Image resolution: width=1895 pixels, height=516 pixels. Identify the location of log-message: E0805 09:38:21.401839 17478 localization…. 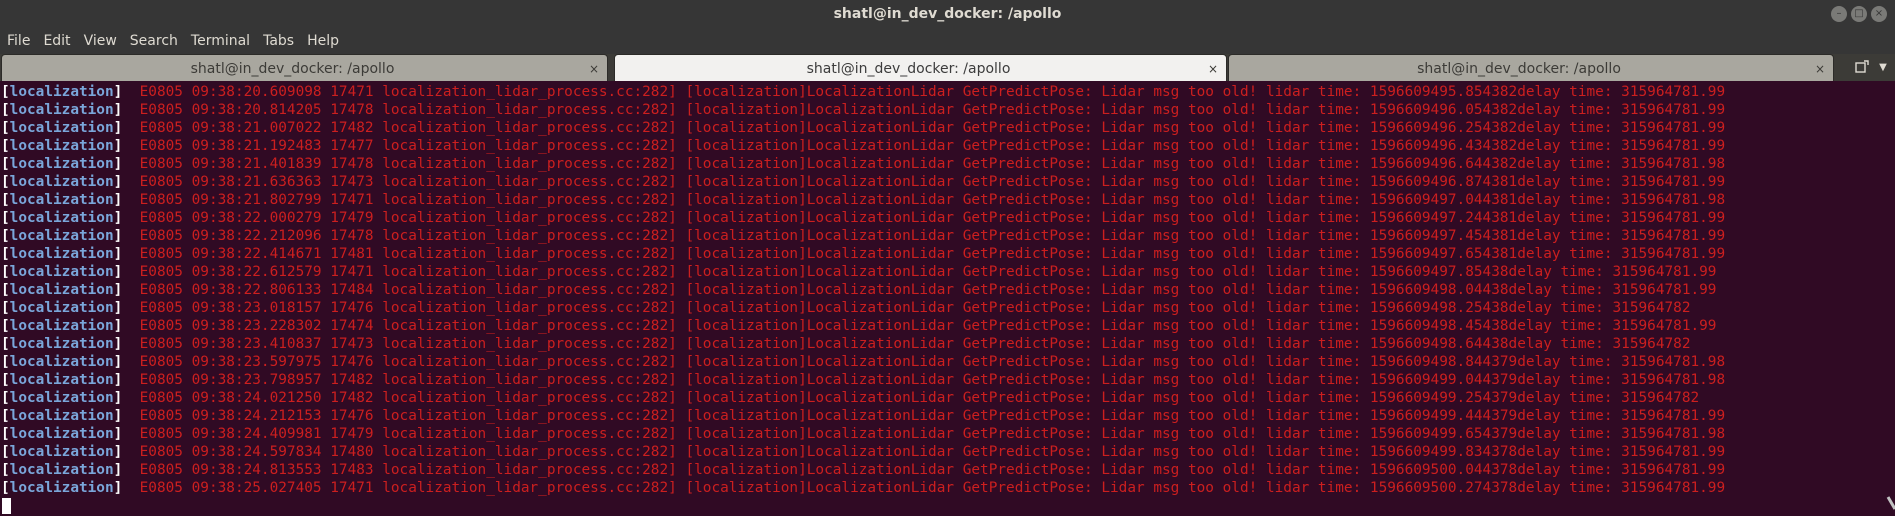
(932, 164).